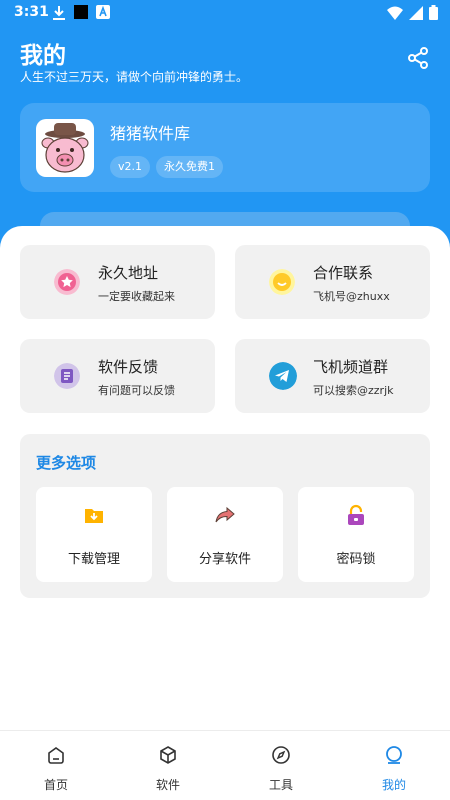 Image resolution: width=450 pixels, height=800 pixels. I want to click on pig-avatar-icon, so click(65, 148).